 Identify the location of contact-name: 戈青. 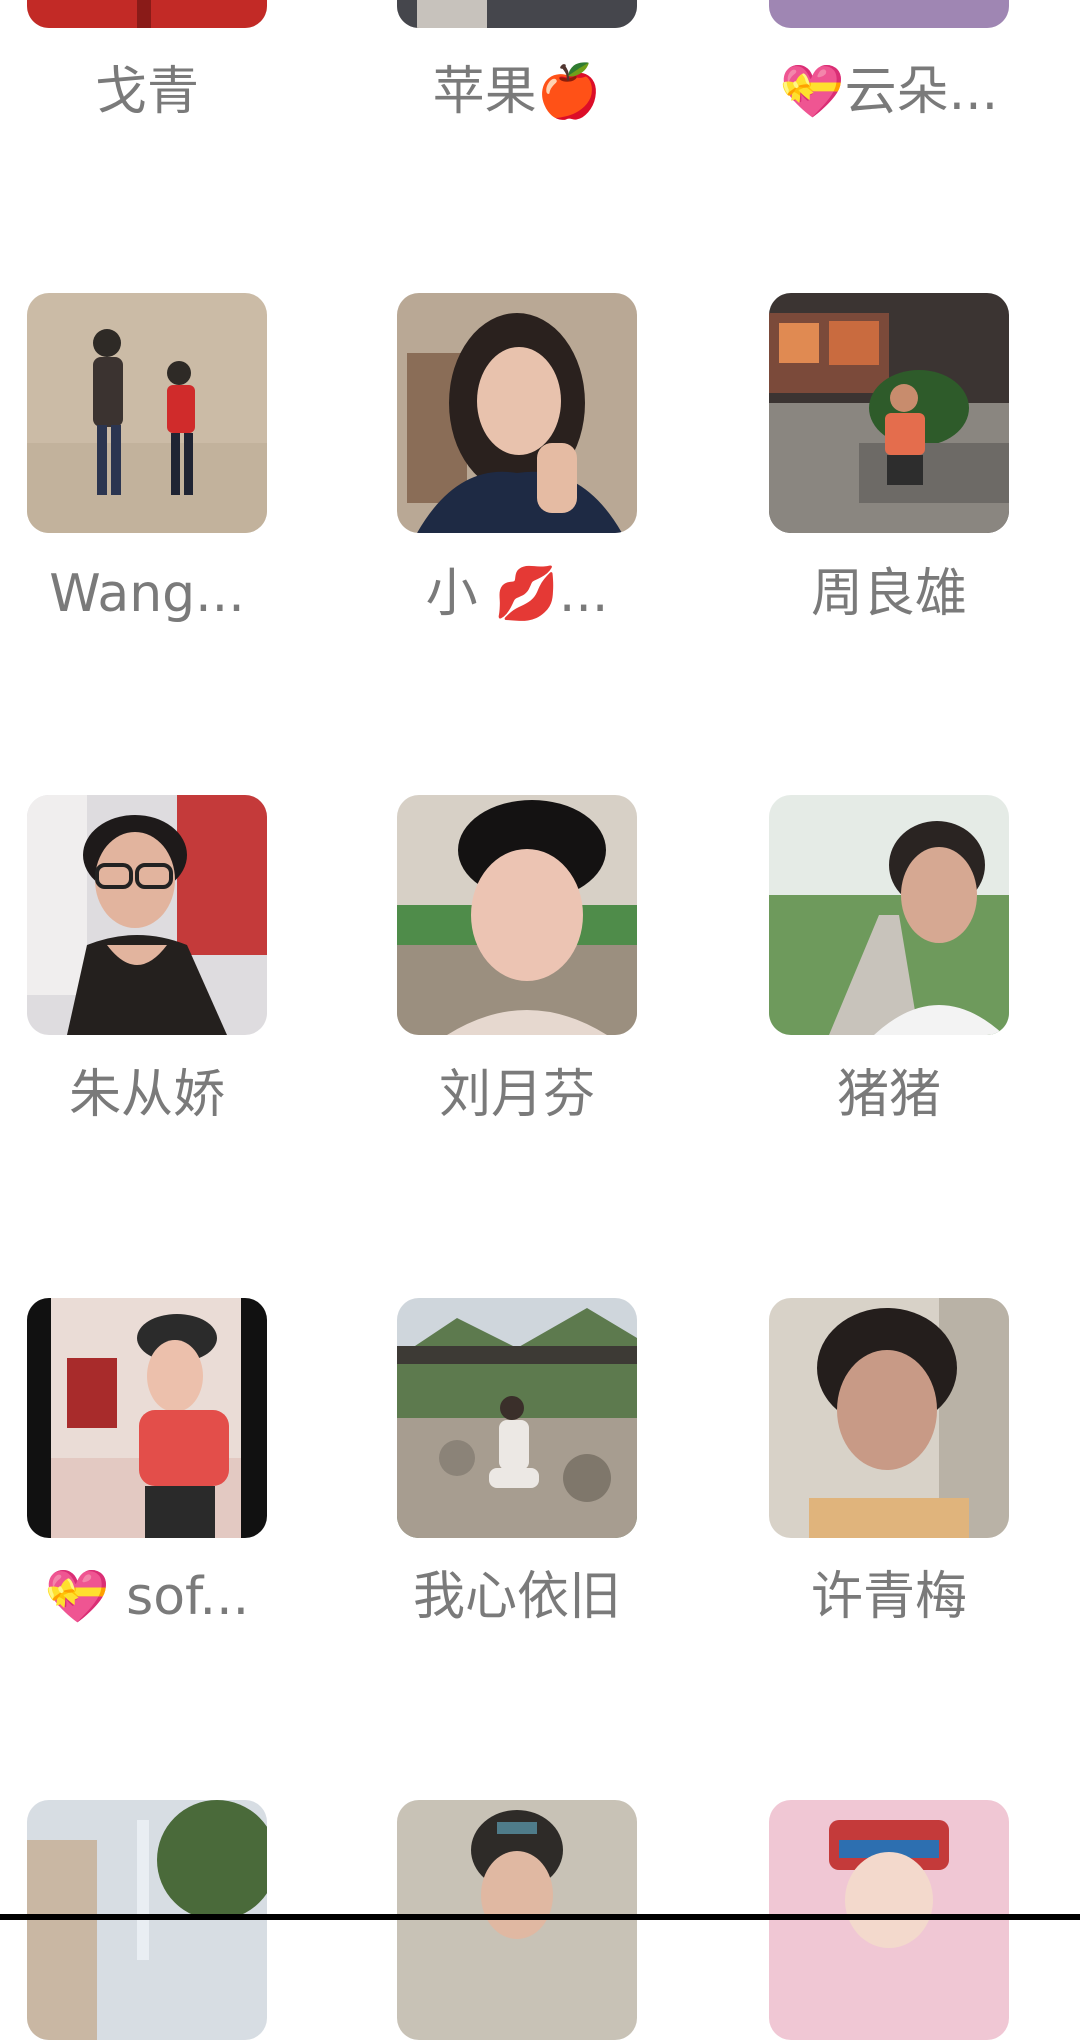
(148, 92).